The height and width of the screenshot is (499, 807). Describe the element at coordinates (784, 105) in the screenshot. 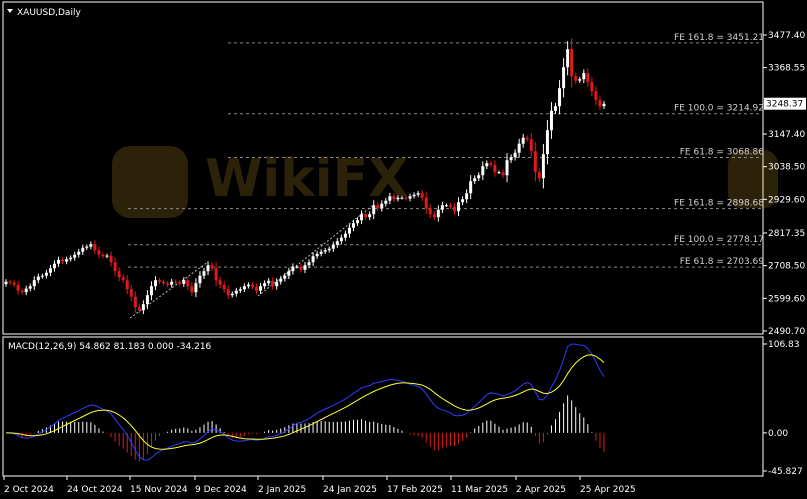

I see `last-price-label: 3248.37` at that location.